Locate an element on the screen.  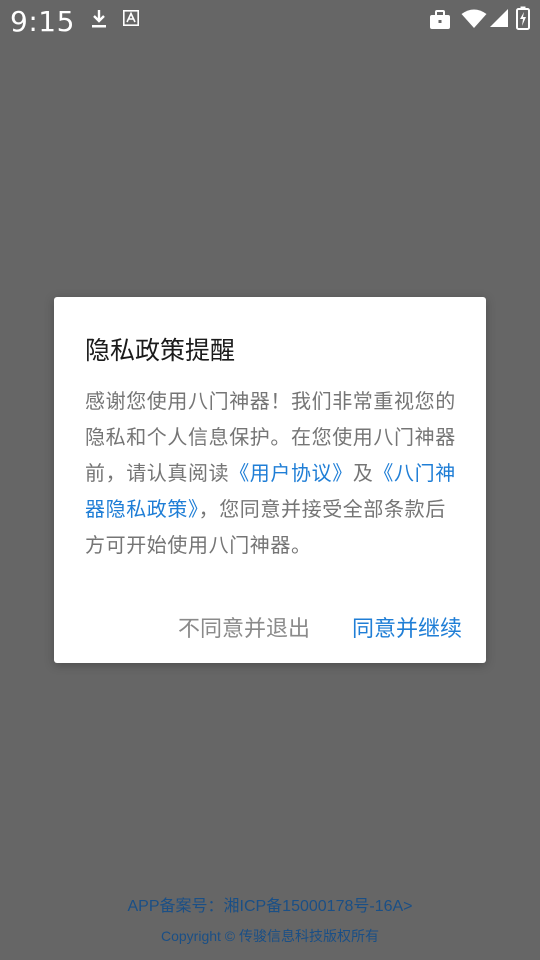
text-a-icon is located at coordinates (131, 18).